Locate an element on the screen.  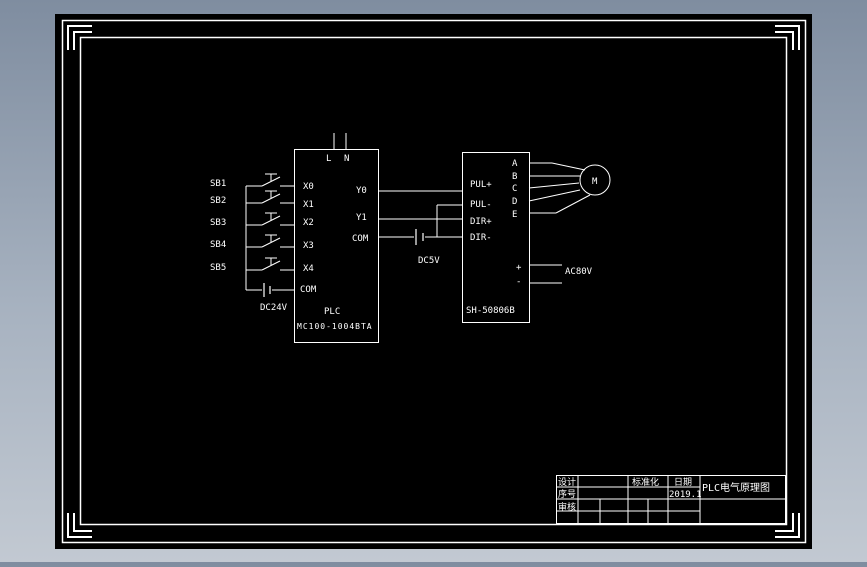
switch-label-sb3: SB3 is located at coordinates (218, 223).